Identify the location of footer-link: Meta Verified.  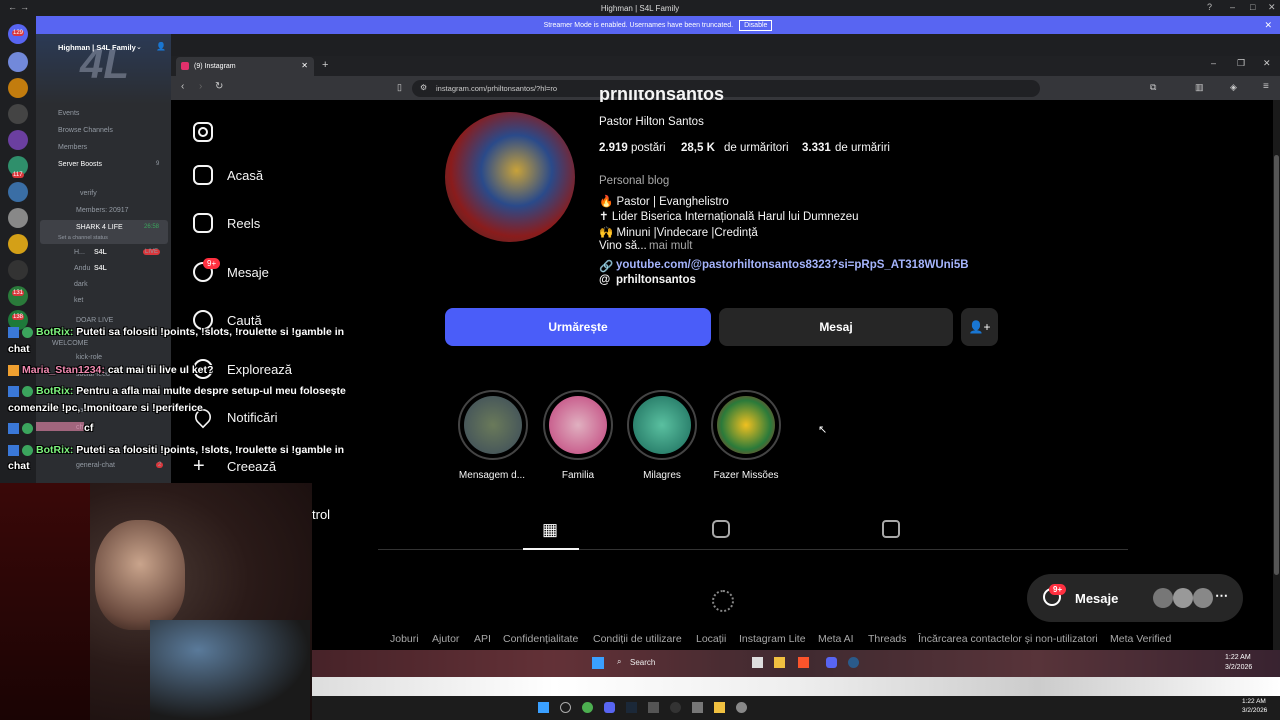
(1140, 639).